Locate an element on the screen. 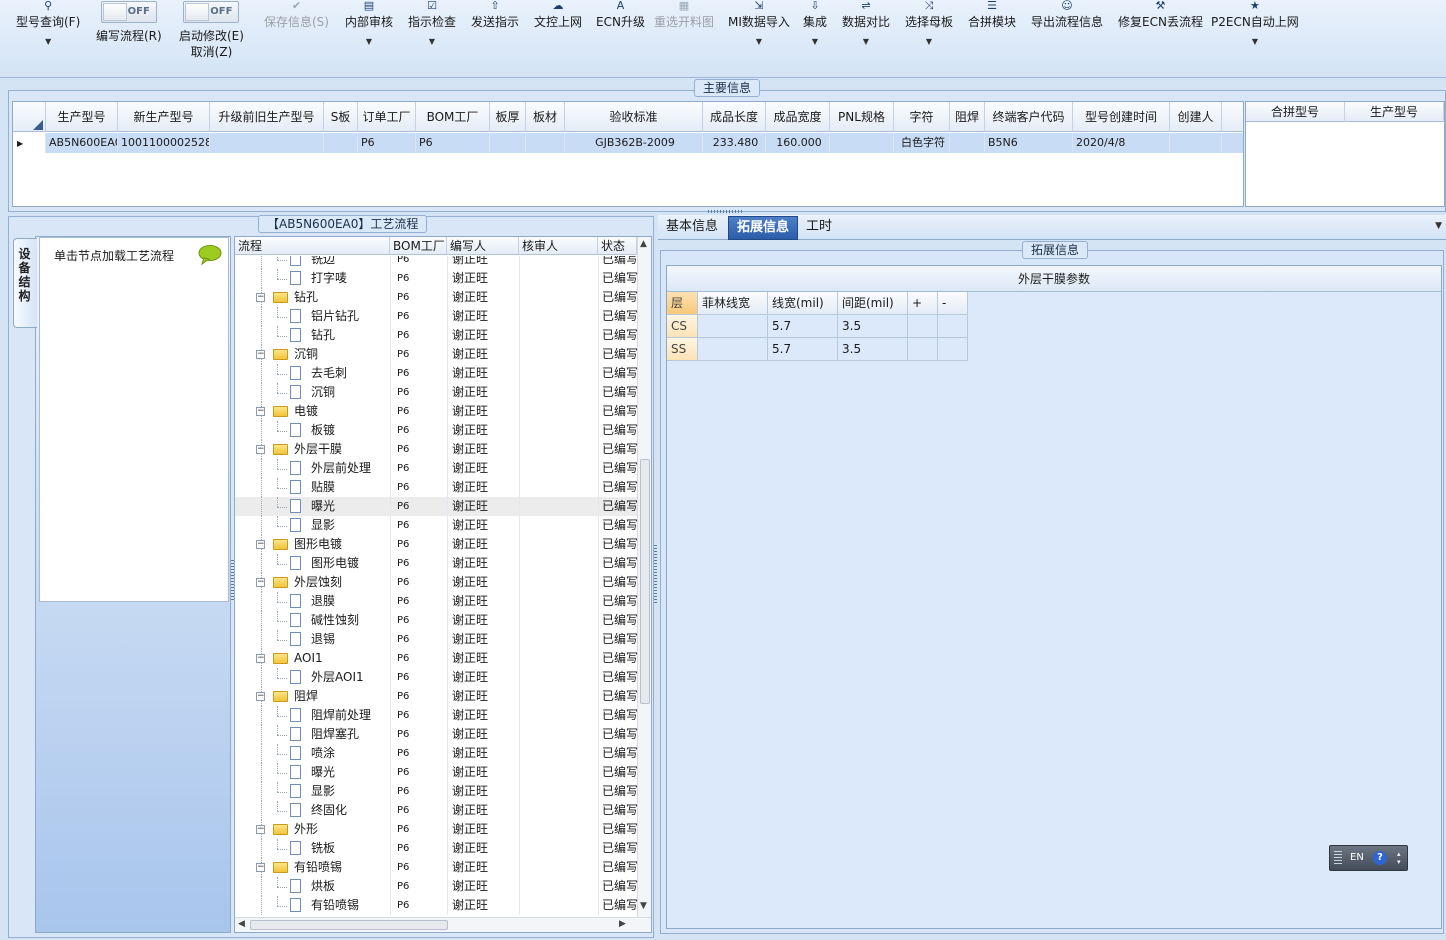 The width and height of the screenshot is (1446, 940). column-header: 板厚 is located at coordinates (508, 117).